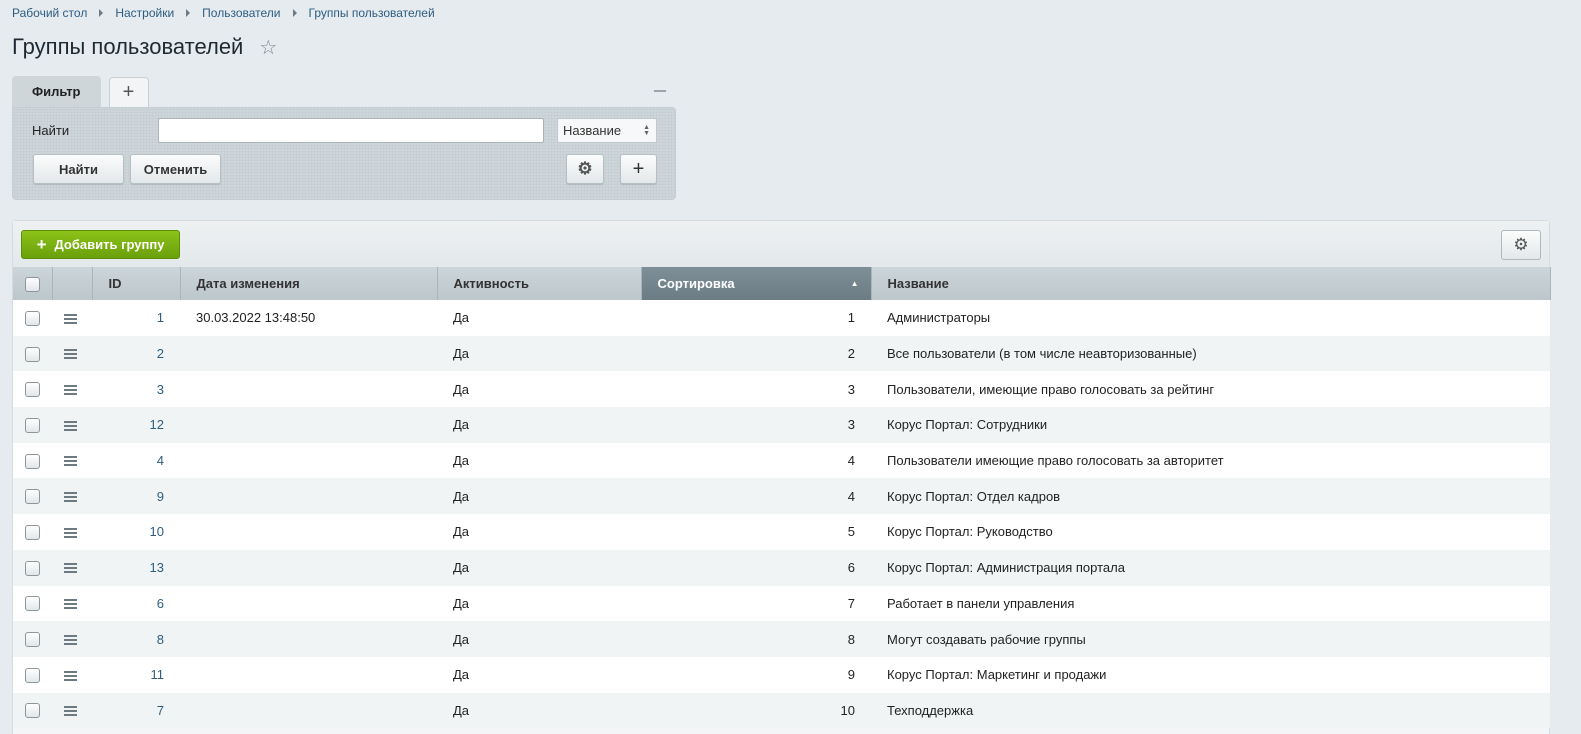 Image resolution: width=1581 pixels, height=734 pixels. I want to click on cell-name: Администраторы, so click(1210, 318).